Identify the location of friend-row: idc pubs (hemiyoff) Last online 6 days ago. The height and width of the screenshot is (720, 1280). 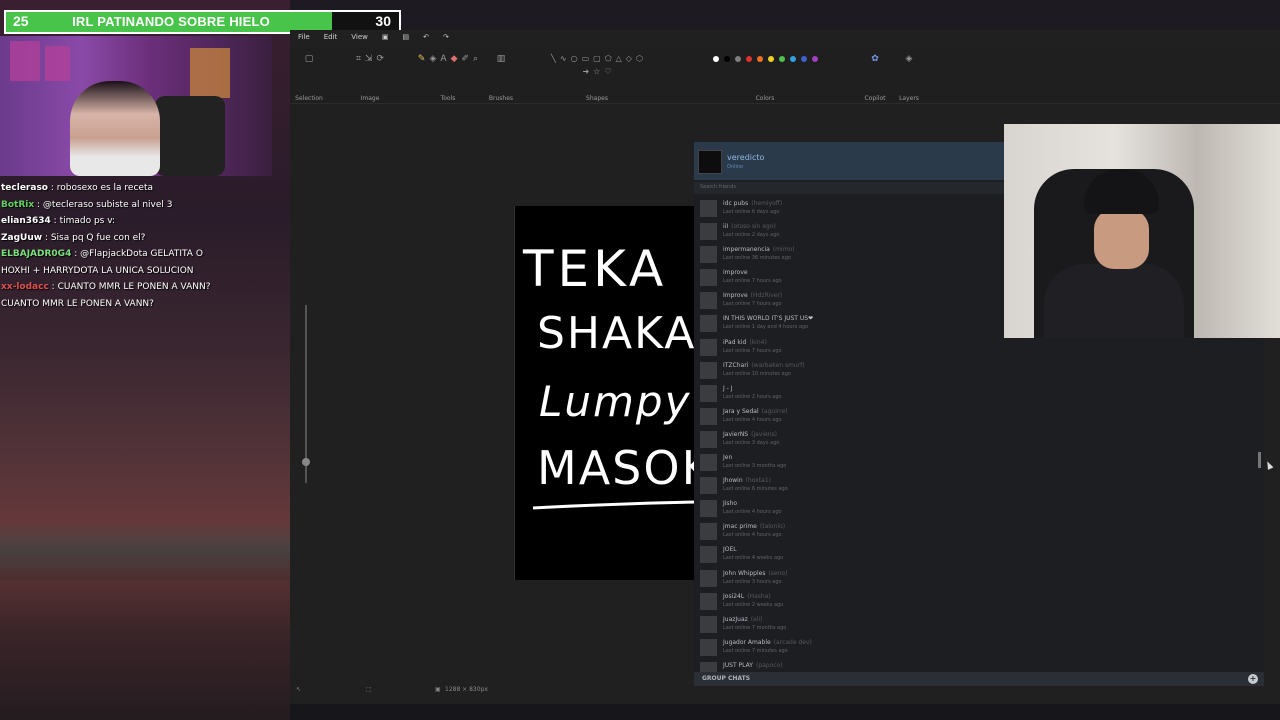
(848, 208).